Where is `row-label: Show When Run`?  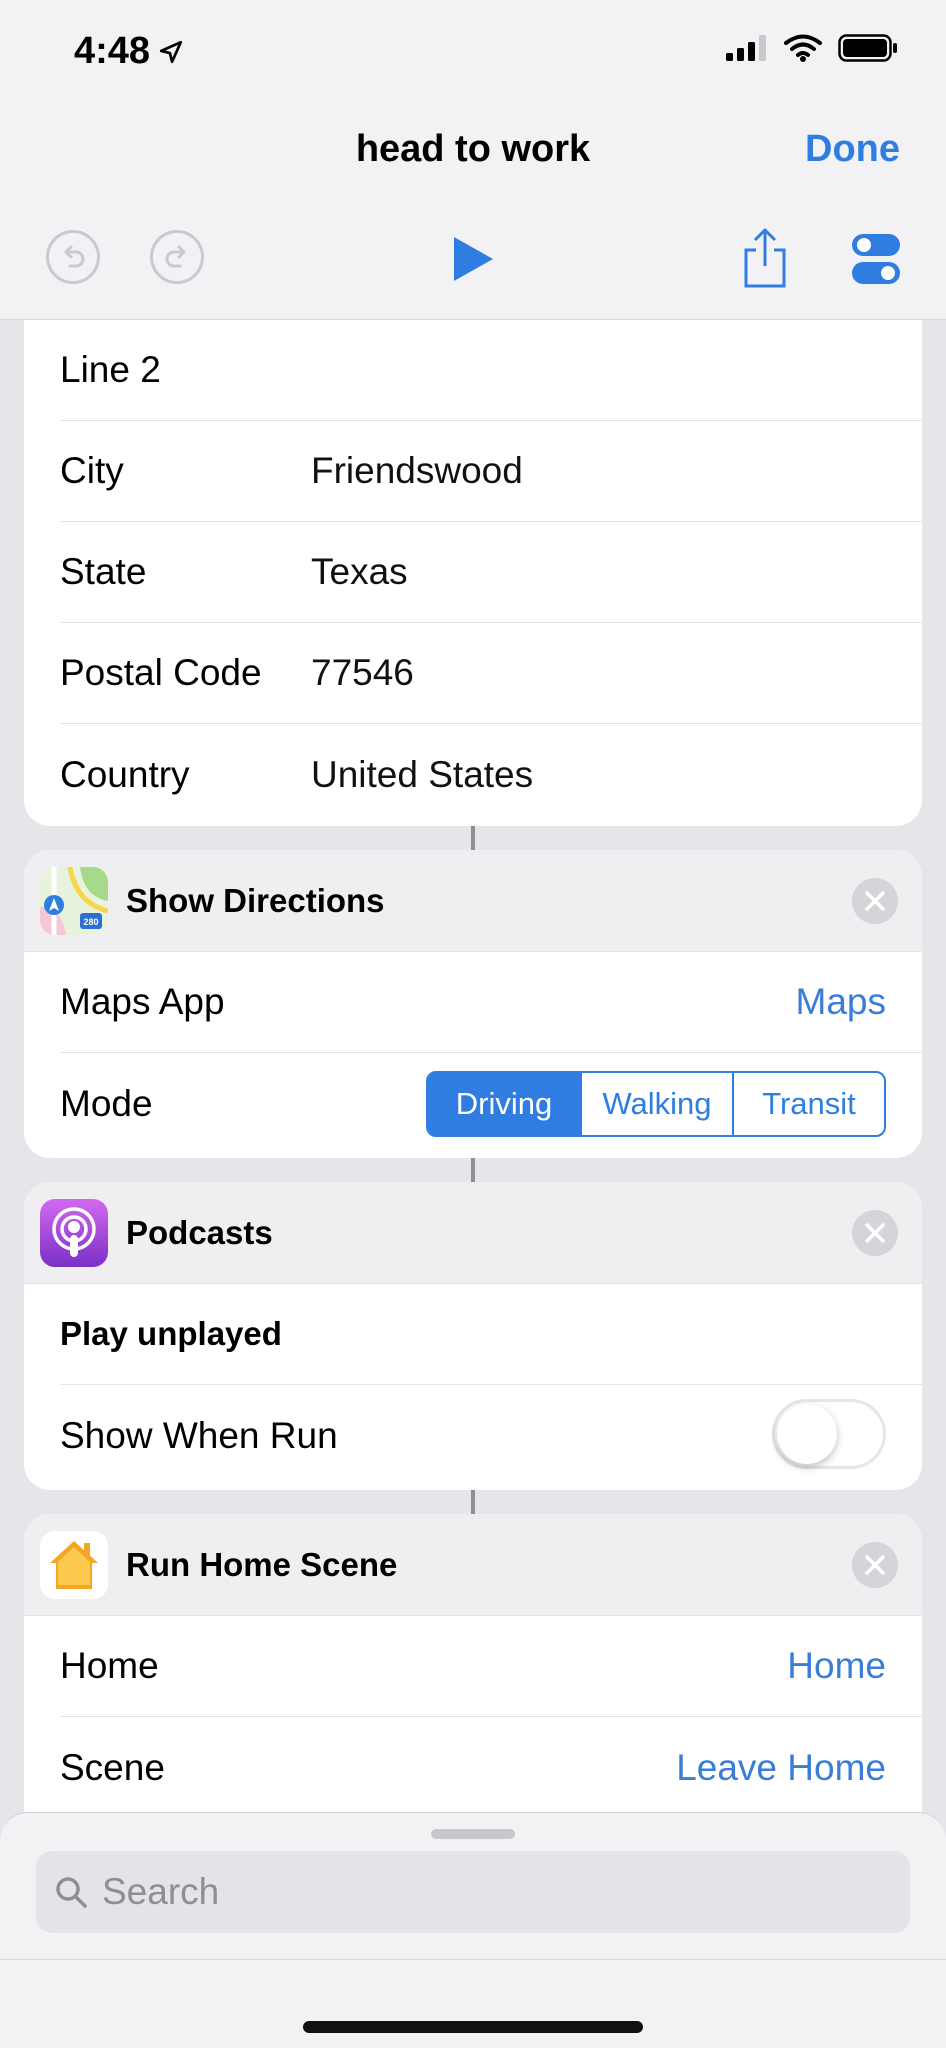 row-label: Show When Run is located at coordinates (199, 1435).